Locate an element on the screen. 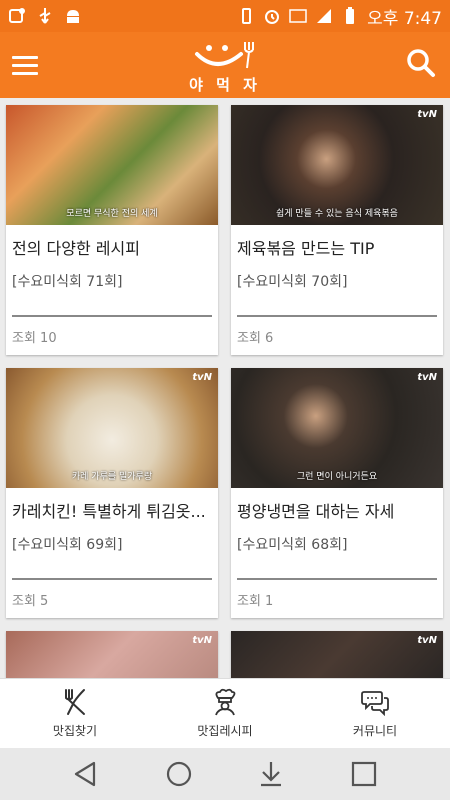  recipe-views: 조회 5 is located at coordinates (30, 601).